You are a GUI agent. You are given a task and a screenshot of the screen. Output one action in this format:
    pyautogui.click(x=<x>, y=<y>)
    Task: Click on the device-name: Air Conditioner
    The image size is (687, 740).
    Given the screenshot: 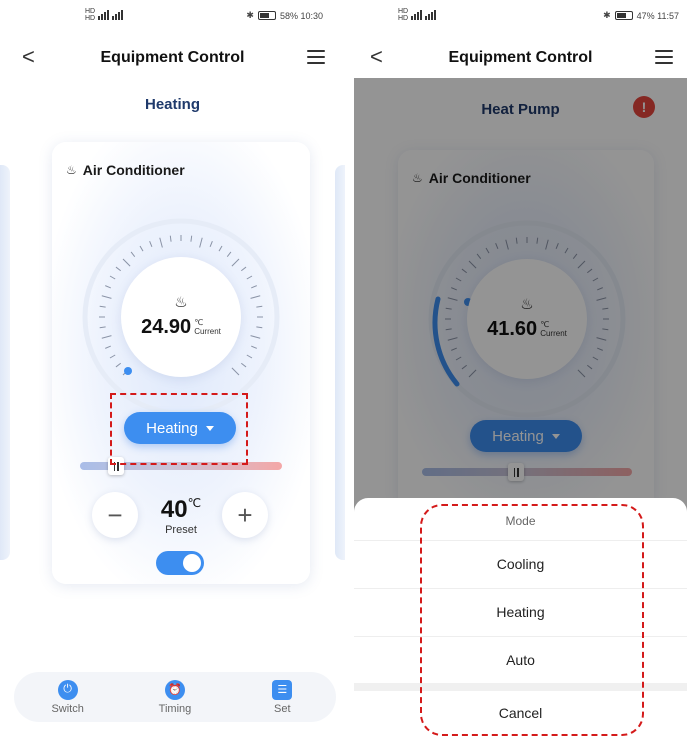 What is the action you would take?
    pyautogui.click(x=133, y=170)
    